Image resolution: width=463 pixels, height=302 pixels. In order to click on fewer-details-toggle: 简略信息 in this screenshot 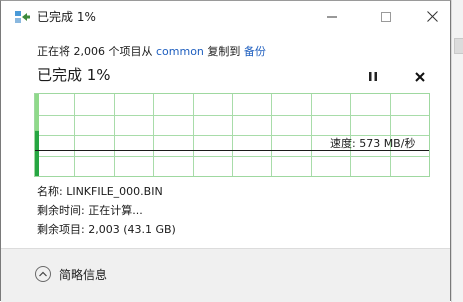, I will do `click(71, 274)`.